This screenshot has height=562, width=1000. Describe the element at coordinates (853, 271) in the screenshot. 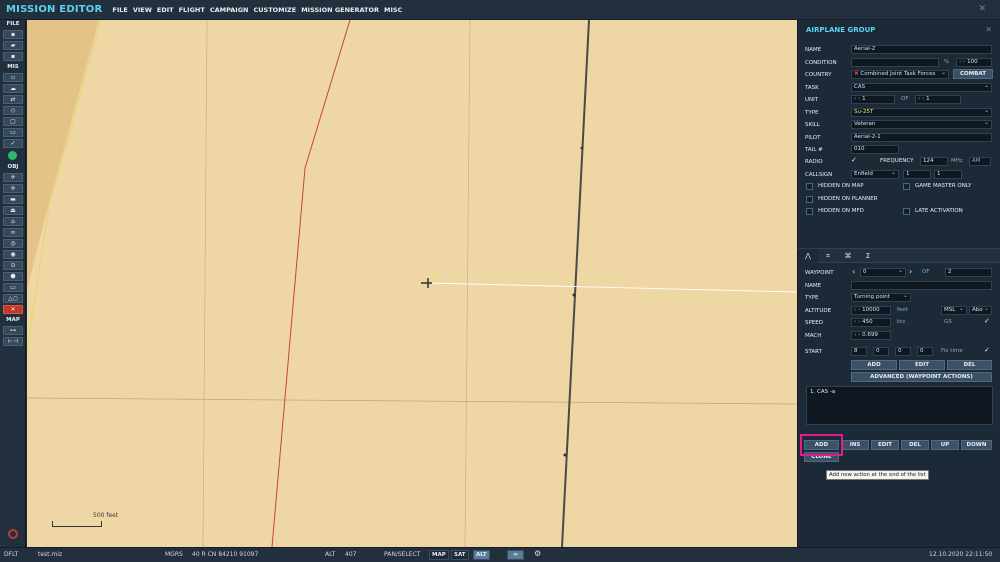

I see `waypoint-prev-icon: ‹` at that location.